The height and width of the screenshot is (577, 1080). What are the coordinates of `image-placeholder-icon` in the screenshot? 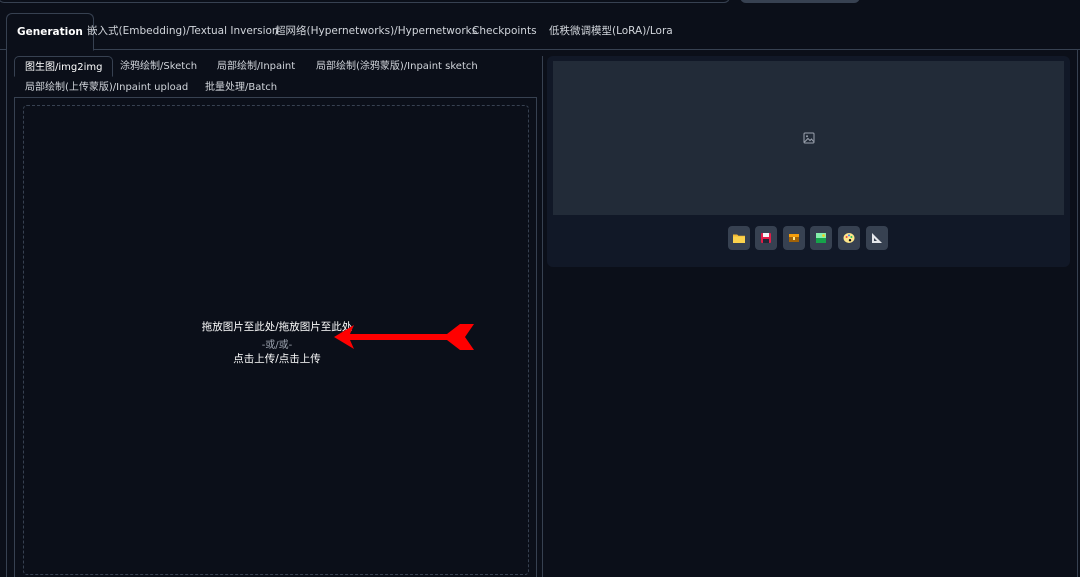 It's located at (809, 138).